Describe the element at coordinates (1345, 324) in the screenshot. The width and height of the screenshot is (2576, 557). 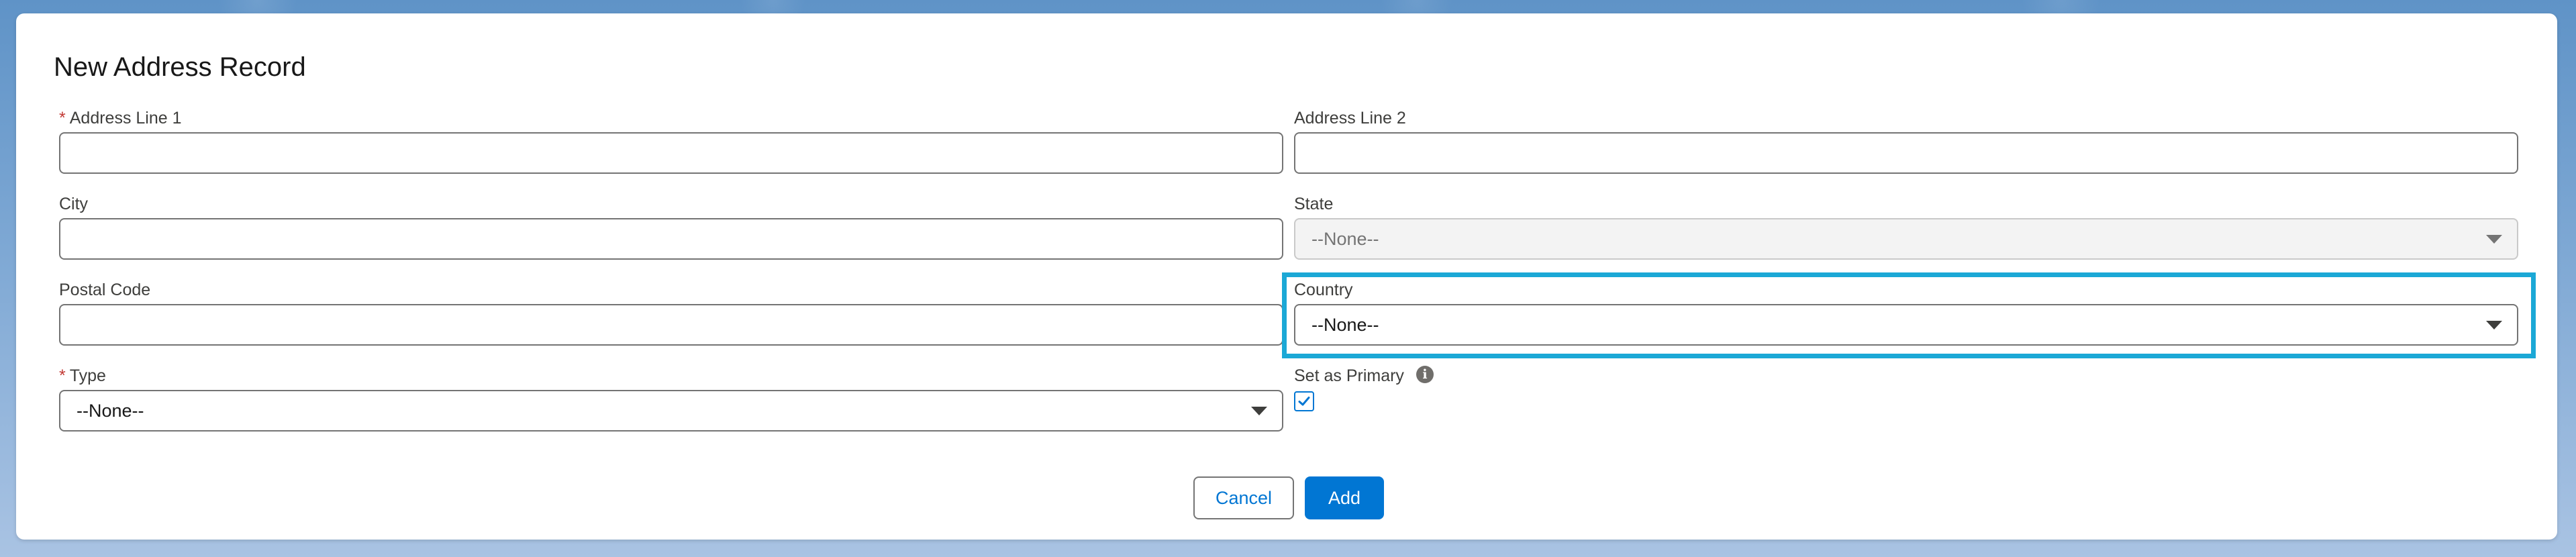
I see `country-selected-value: --None--` at that location.